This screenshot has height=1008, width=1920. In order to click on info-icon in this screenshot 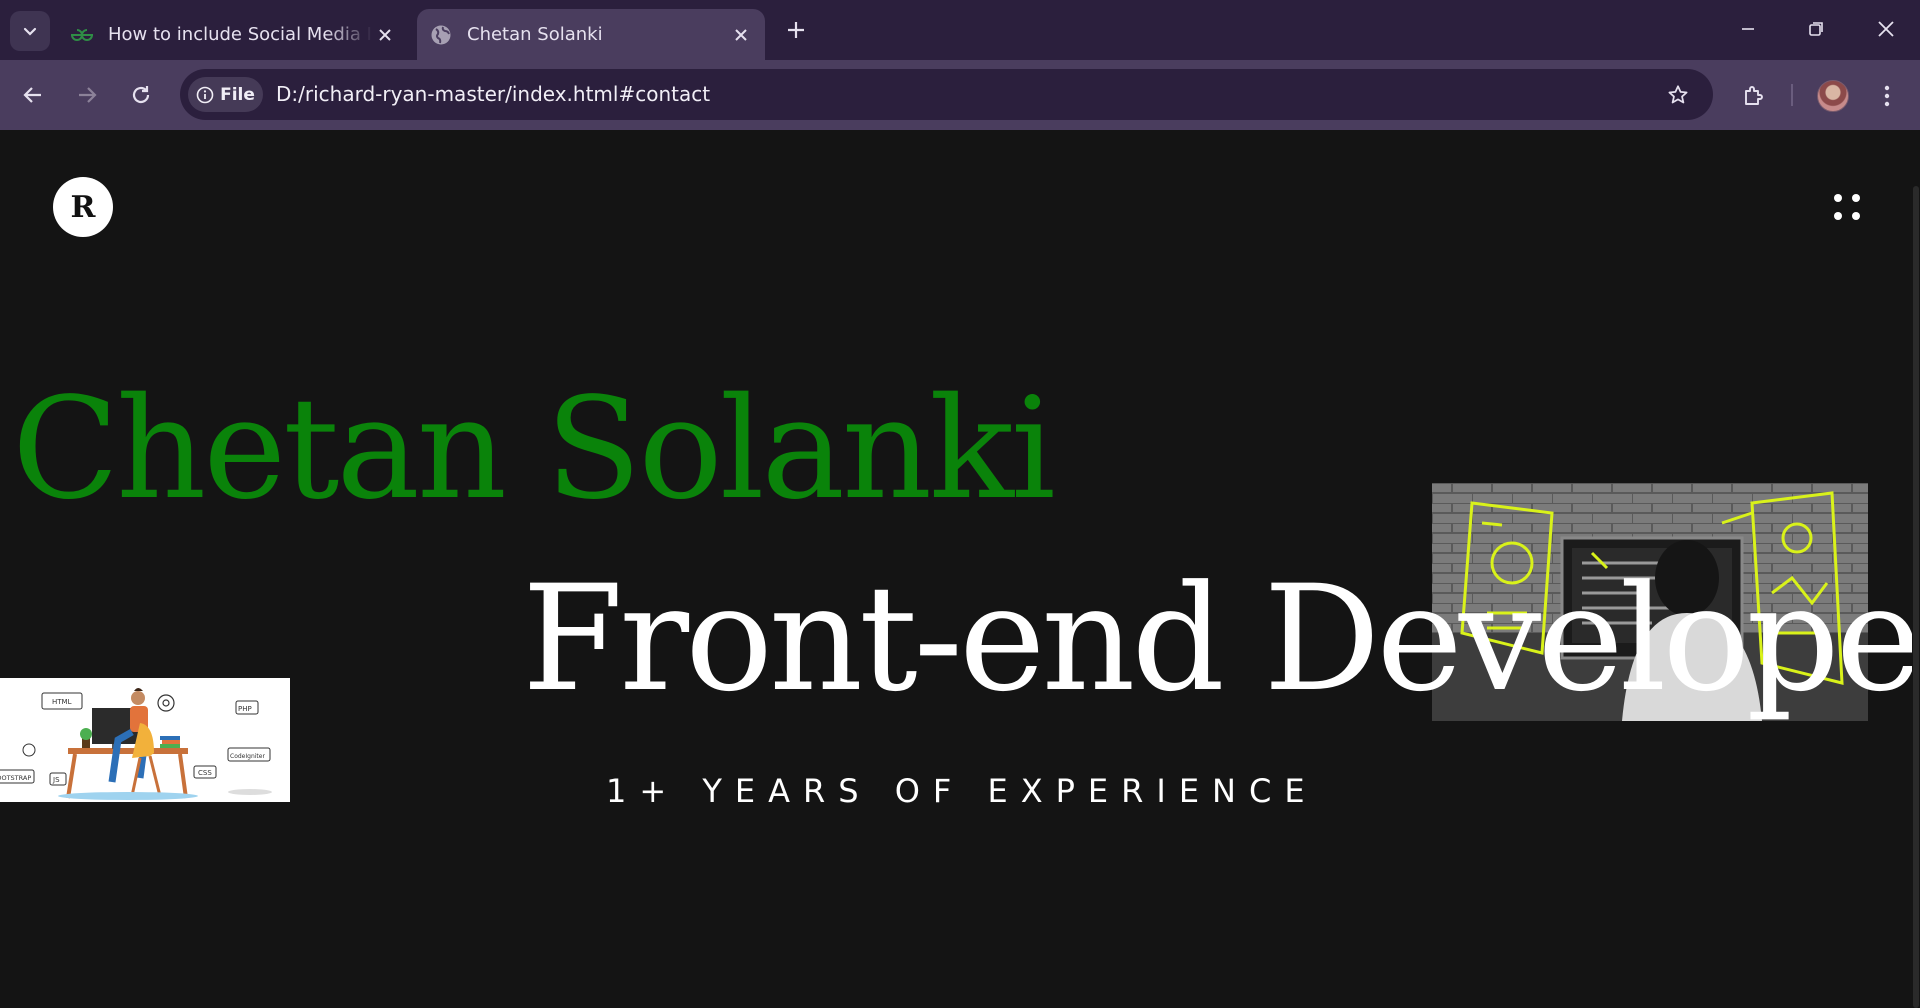, I will do `click(205, 94)`.